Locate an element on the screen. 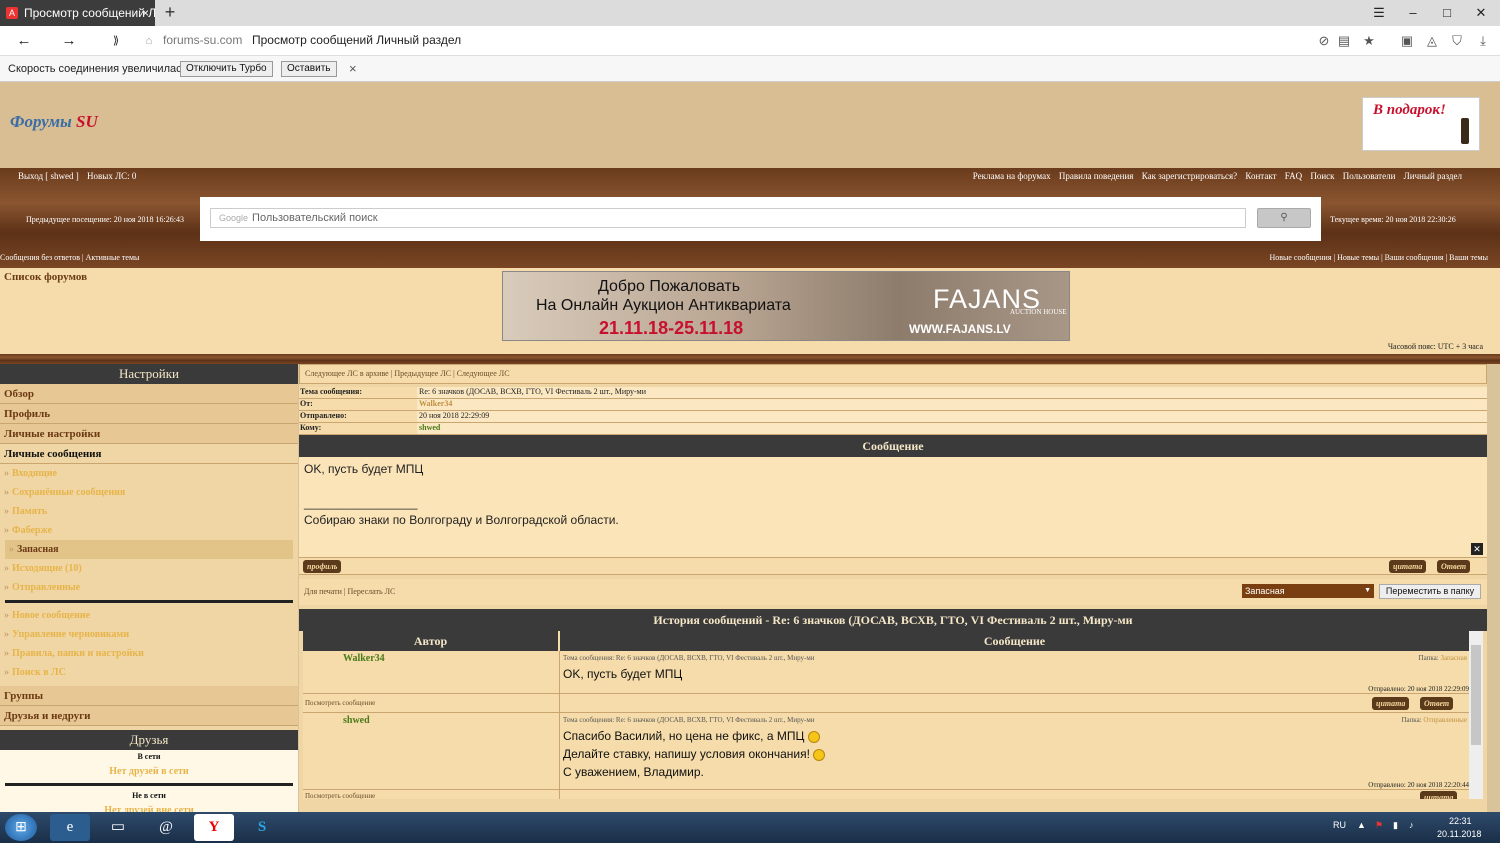  history-folder-1: Папка: Запасная is located at coordinates (1443, 658).